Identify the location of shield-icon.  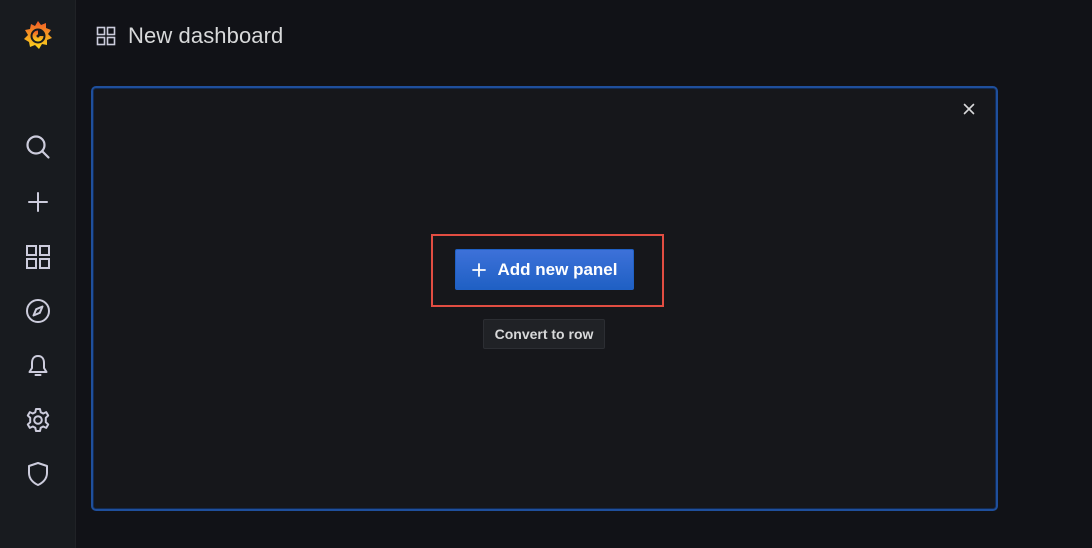
(38, 474).